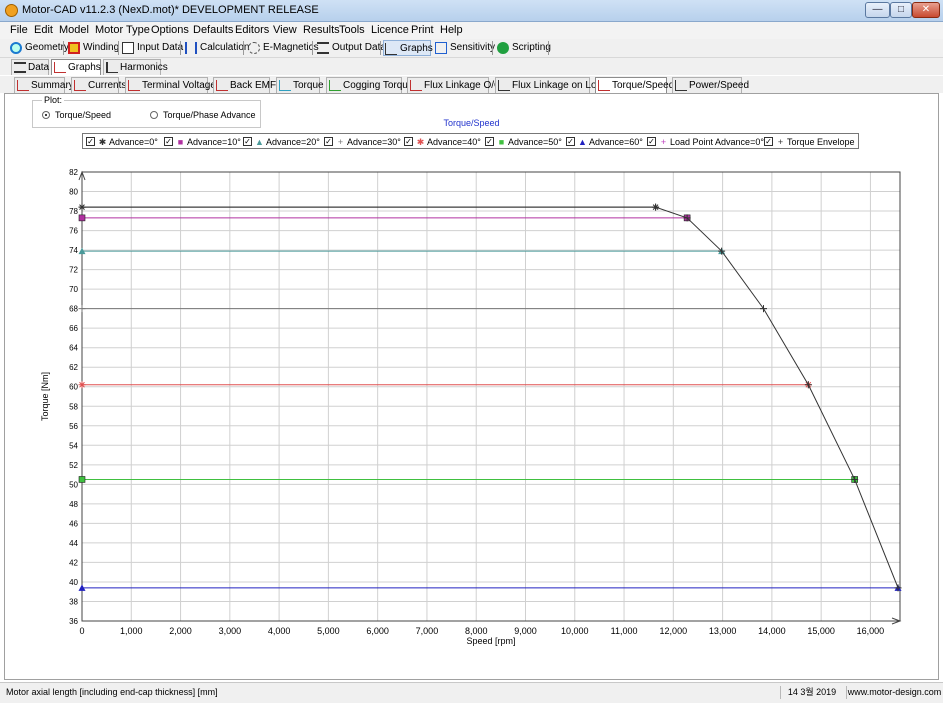 The image size is (943, 703). I want to click on x-tick-label: 7,000, so click(427, 631).